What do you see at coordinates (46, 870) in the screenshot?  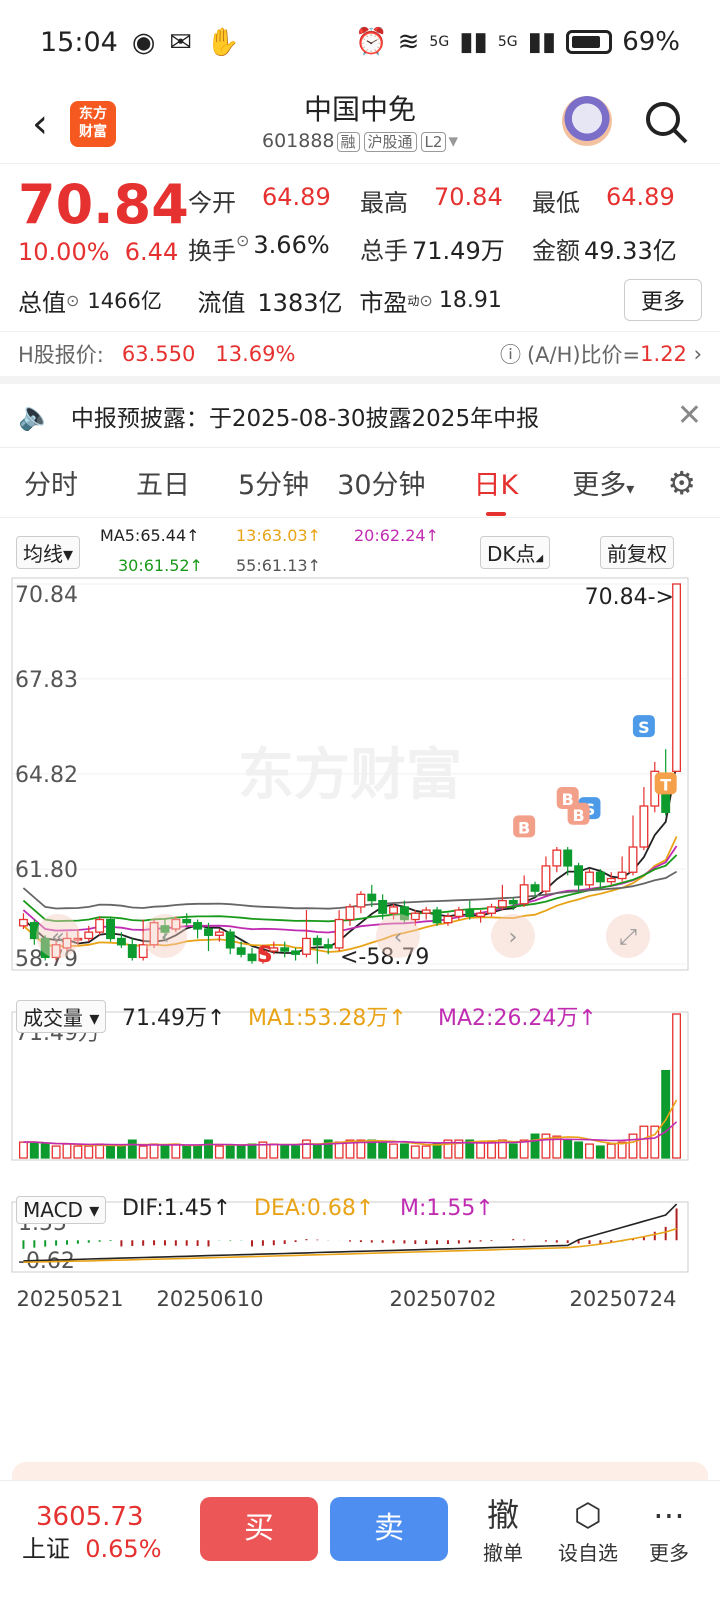 I see `kline-y-label: 61.80` at bounding box center [46, 870].